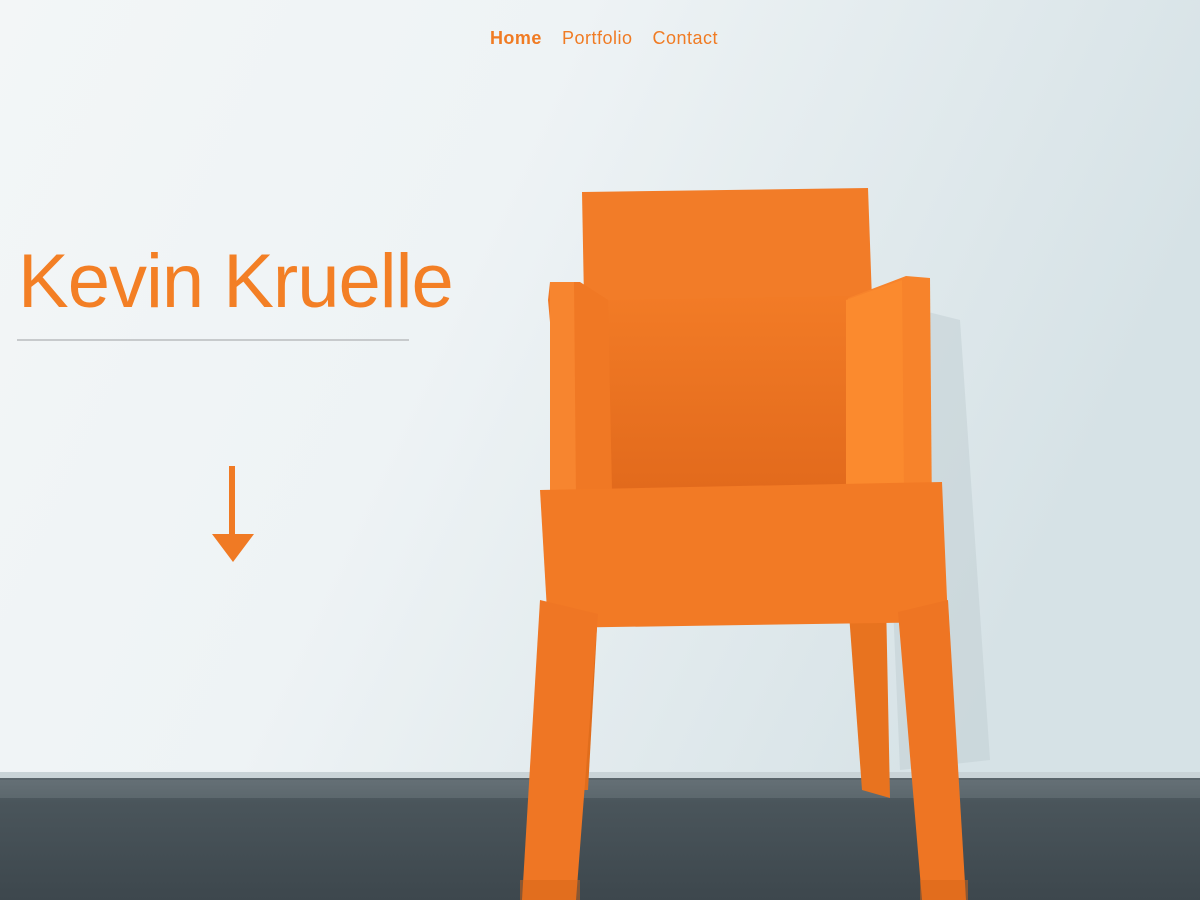  I want to click on title-divider, so click(213, 340).